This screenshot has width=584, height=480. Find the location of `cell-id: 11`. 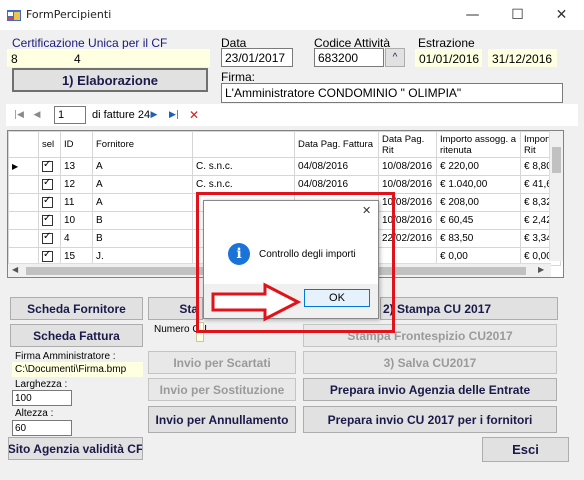

cell-id: 11 is located at coordinates (76, 202).